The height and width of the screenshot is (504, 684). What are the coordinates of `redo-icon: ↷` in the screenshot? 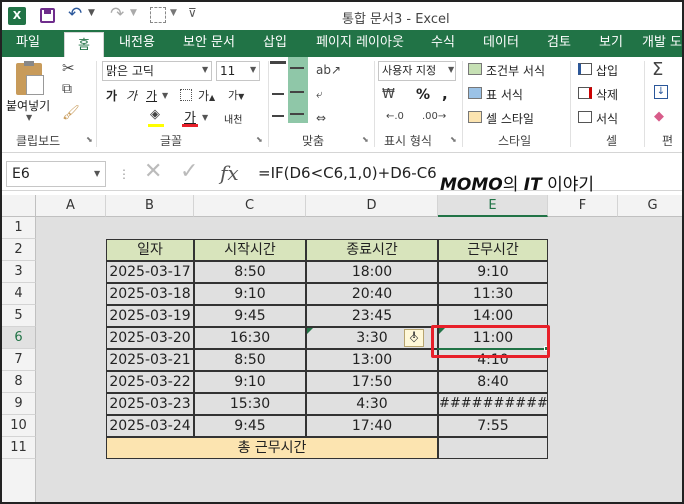 It's located at (117, 14).